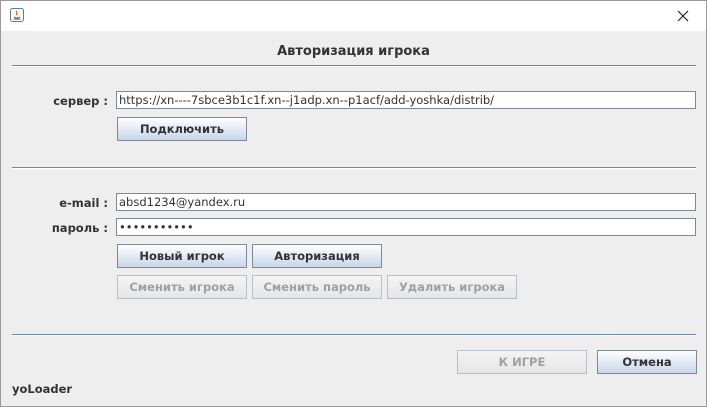 Image resolution: width=707 pixels, height=407 pixels. I want to click on email-label: e-mail :, so click(83, 203).